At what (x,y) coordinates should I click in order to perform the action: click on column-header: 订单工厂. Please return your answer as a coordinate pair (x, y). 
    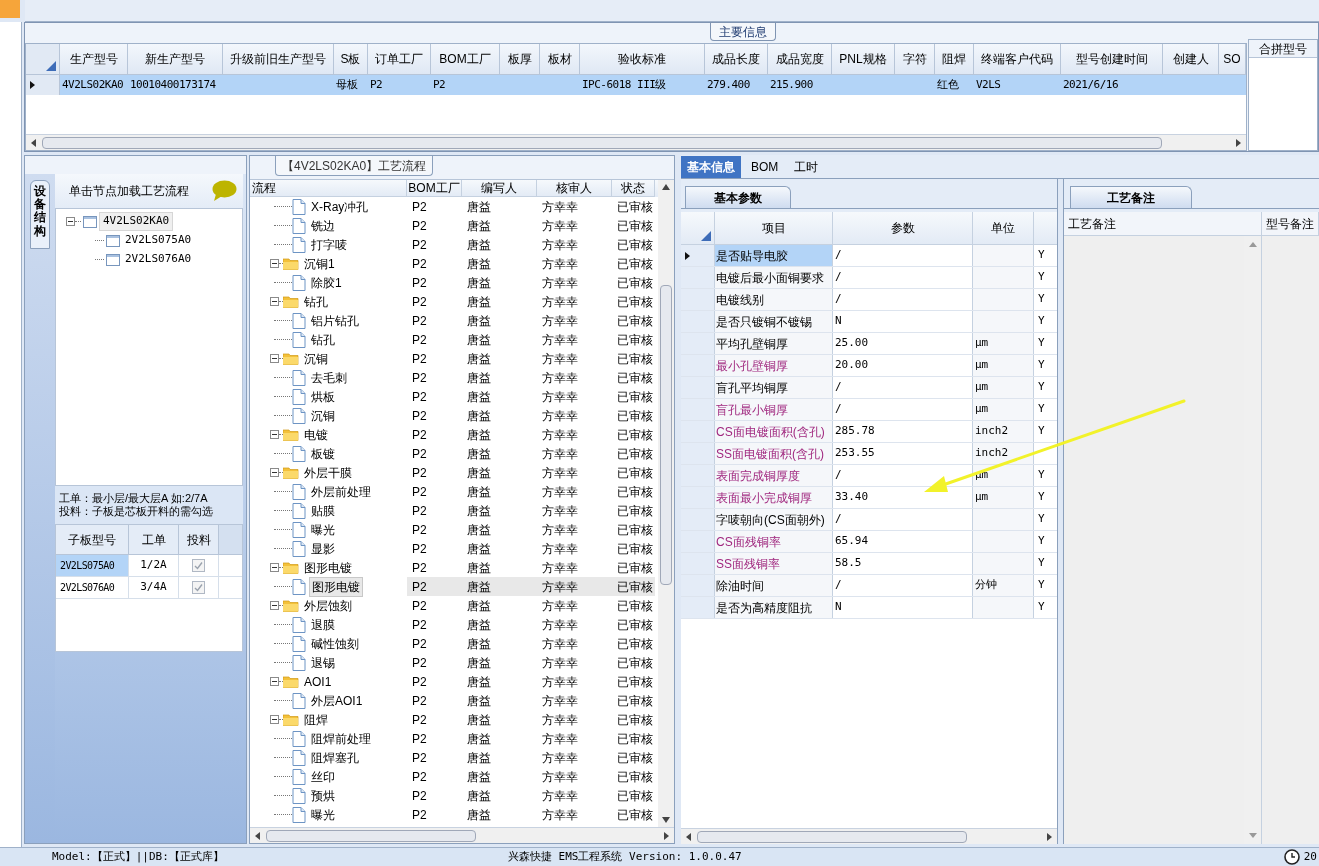
    Looking at the image, I should click on (399, 59).